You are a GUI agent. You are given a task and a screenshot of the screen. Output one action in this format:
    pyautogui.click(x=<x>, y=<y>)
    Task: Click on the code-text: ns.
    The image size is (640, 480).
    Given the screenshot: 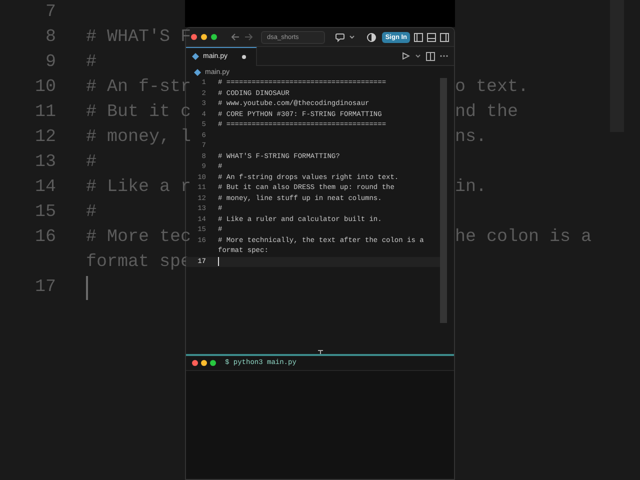 What is the action you would take?
    pyautogui.click(x=471, y=137)
    